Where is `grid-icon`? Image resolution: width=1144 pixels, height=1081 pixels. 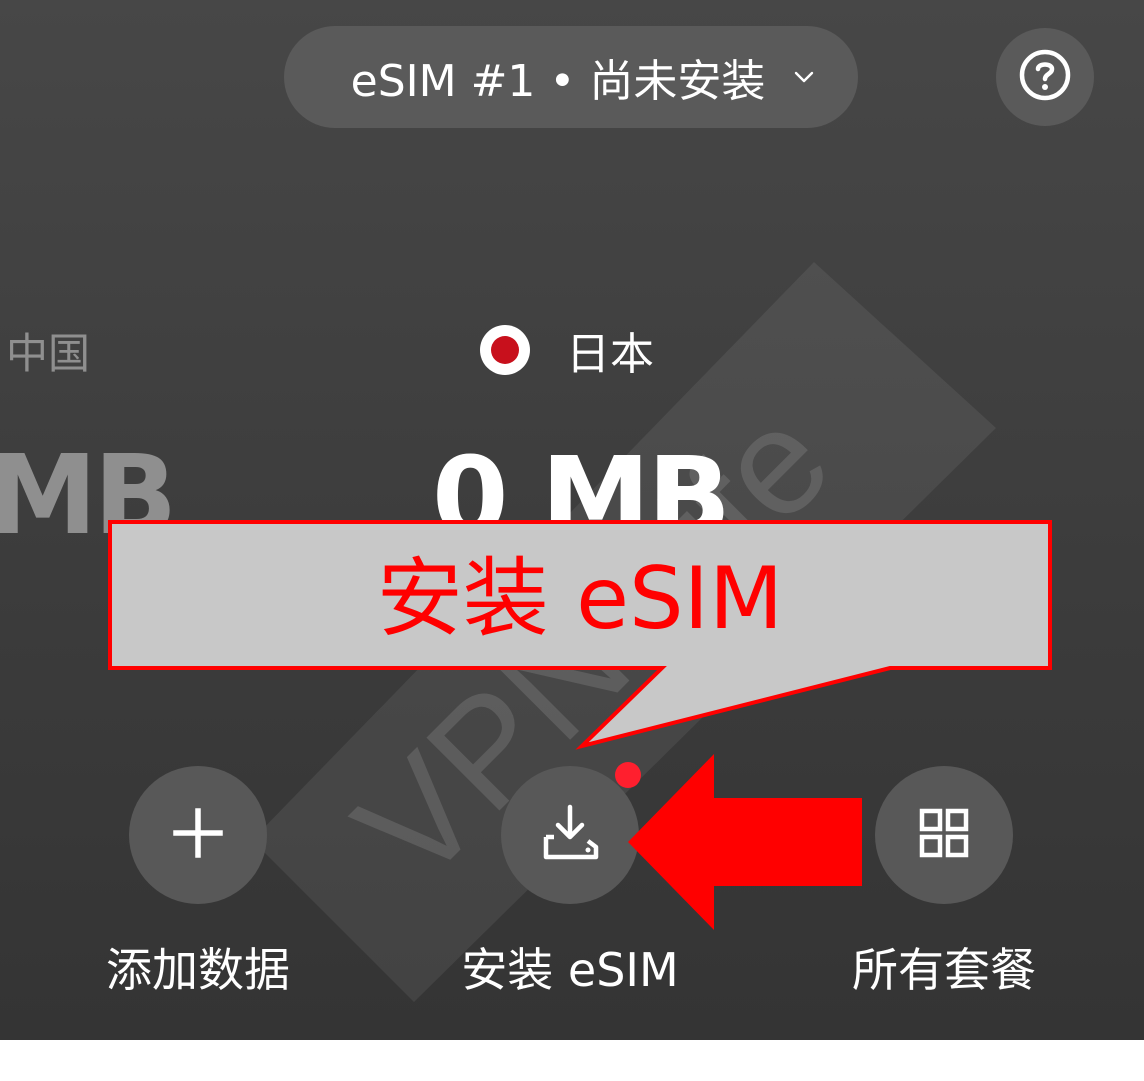 grid-icon is located at coordinates (944, 835).